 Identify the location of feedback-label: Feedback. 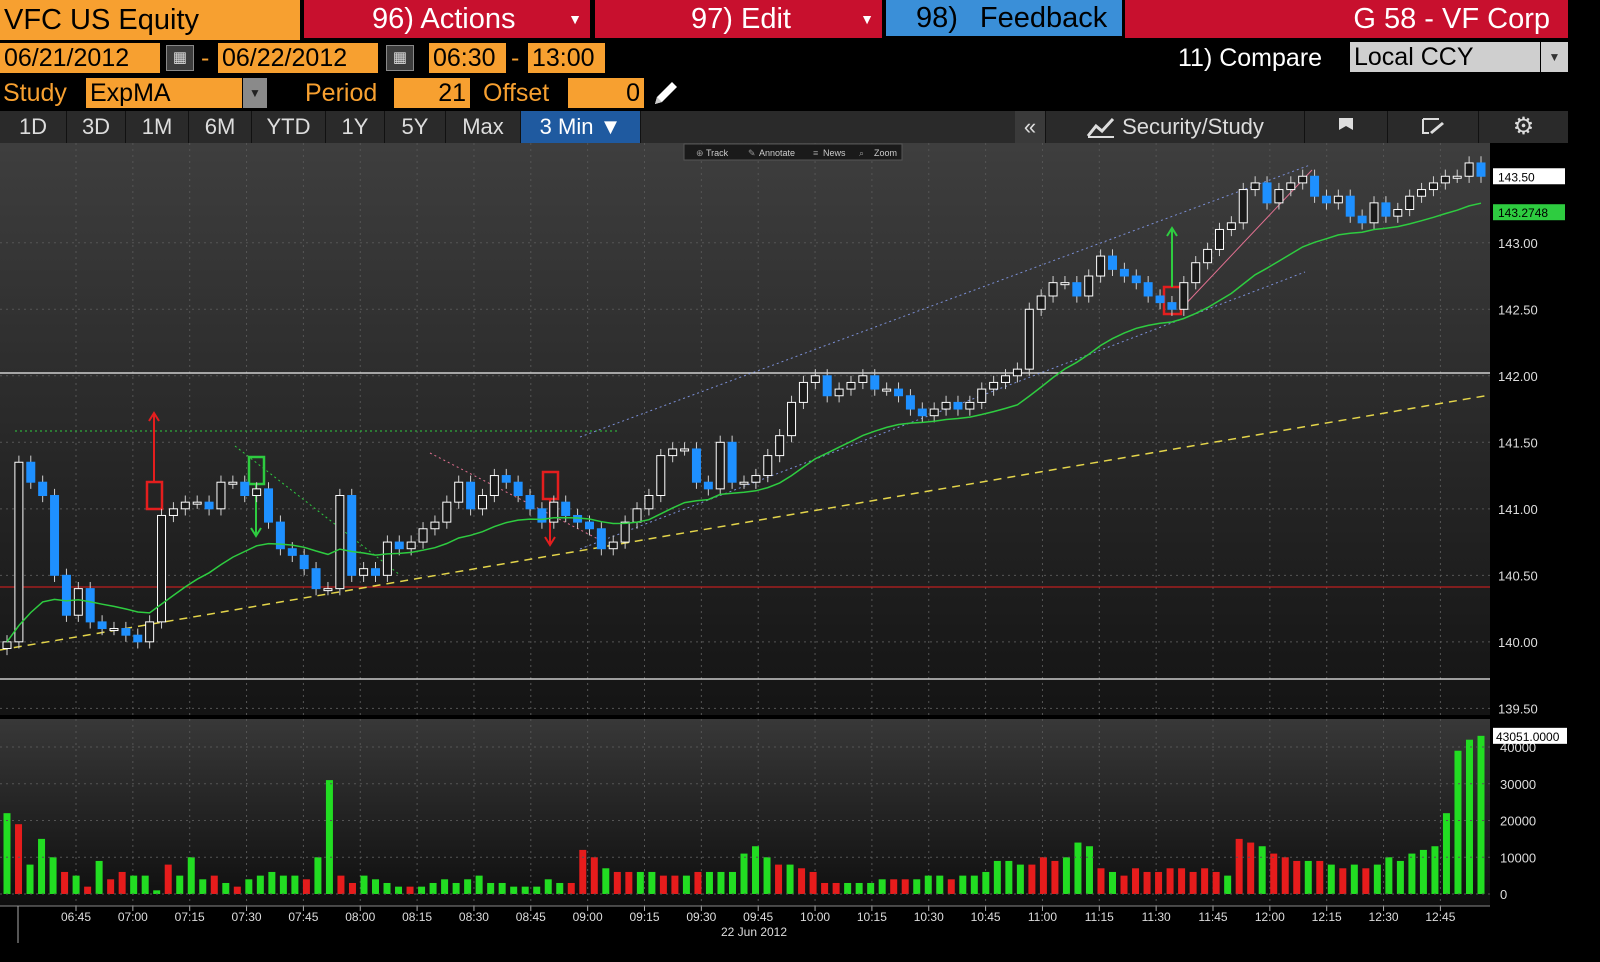
(1043, 18).